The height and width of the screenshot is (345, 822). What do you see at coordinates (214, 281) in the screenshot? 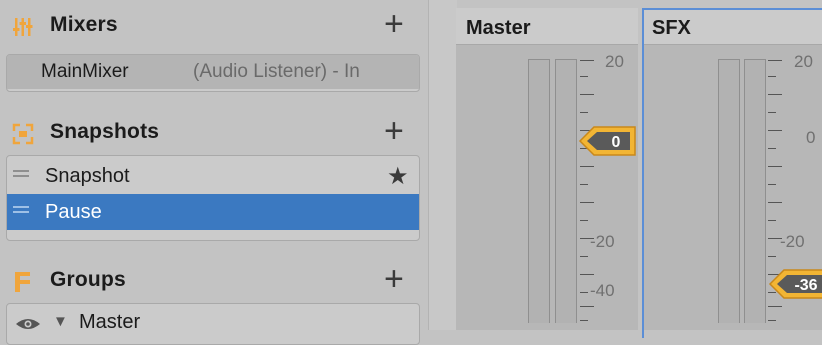
I see `groups-section-header: Groups +` at bounding box center [214, 281].